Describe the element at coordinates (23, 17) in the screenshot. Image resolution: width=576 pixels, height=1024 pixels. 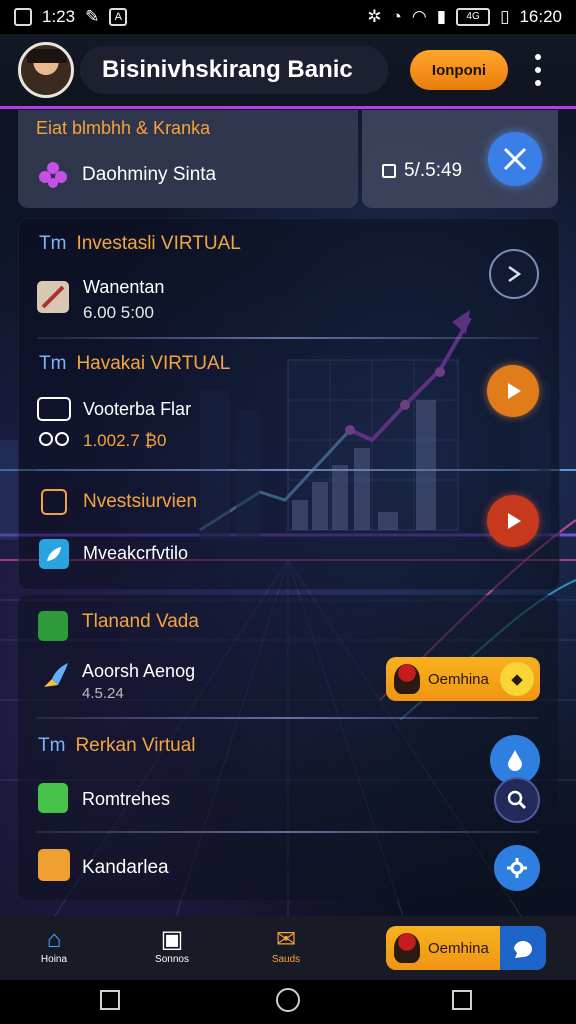
I see `notification-icon` at that location.